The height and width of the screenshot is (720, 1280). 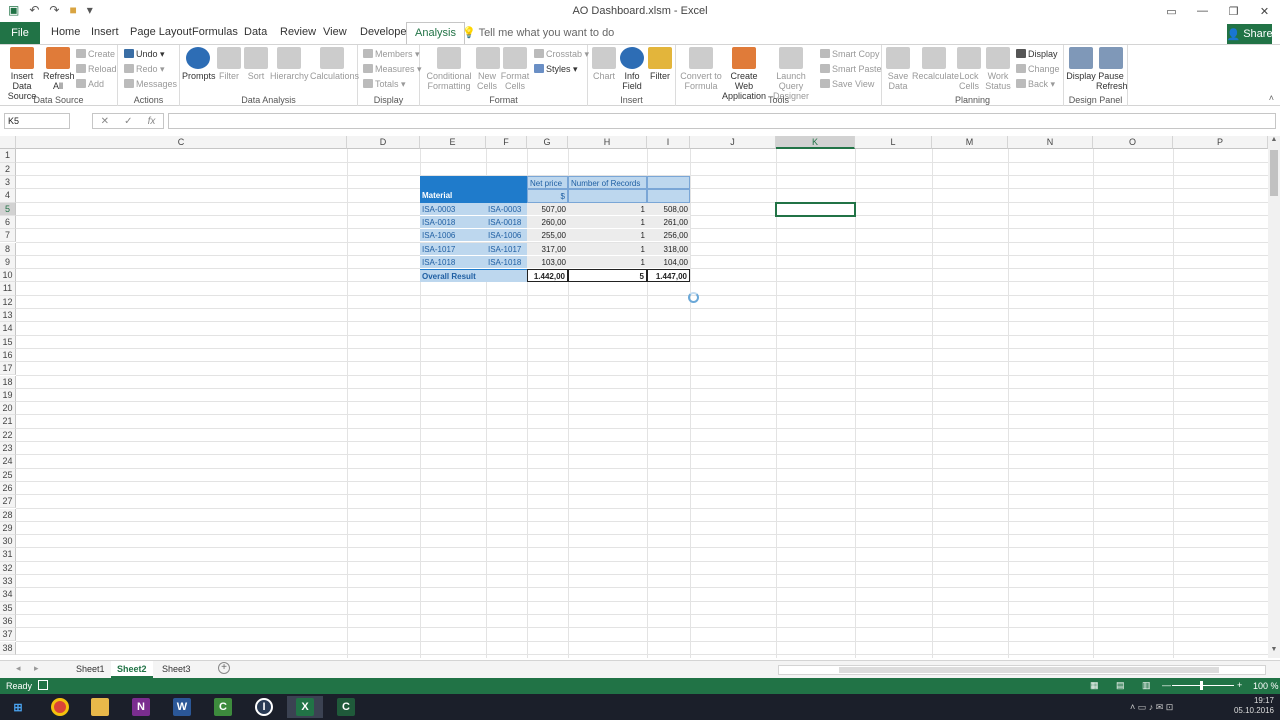 What do you see at coordinates (152, 121) in the screenshot?
I see `function-icon: fx` at bounding box center [152, 121].